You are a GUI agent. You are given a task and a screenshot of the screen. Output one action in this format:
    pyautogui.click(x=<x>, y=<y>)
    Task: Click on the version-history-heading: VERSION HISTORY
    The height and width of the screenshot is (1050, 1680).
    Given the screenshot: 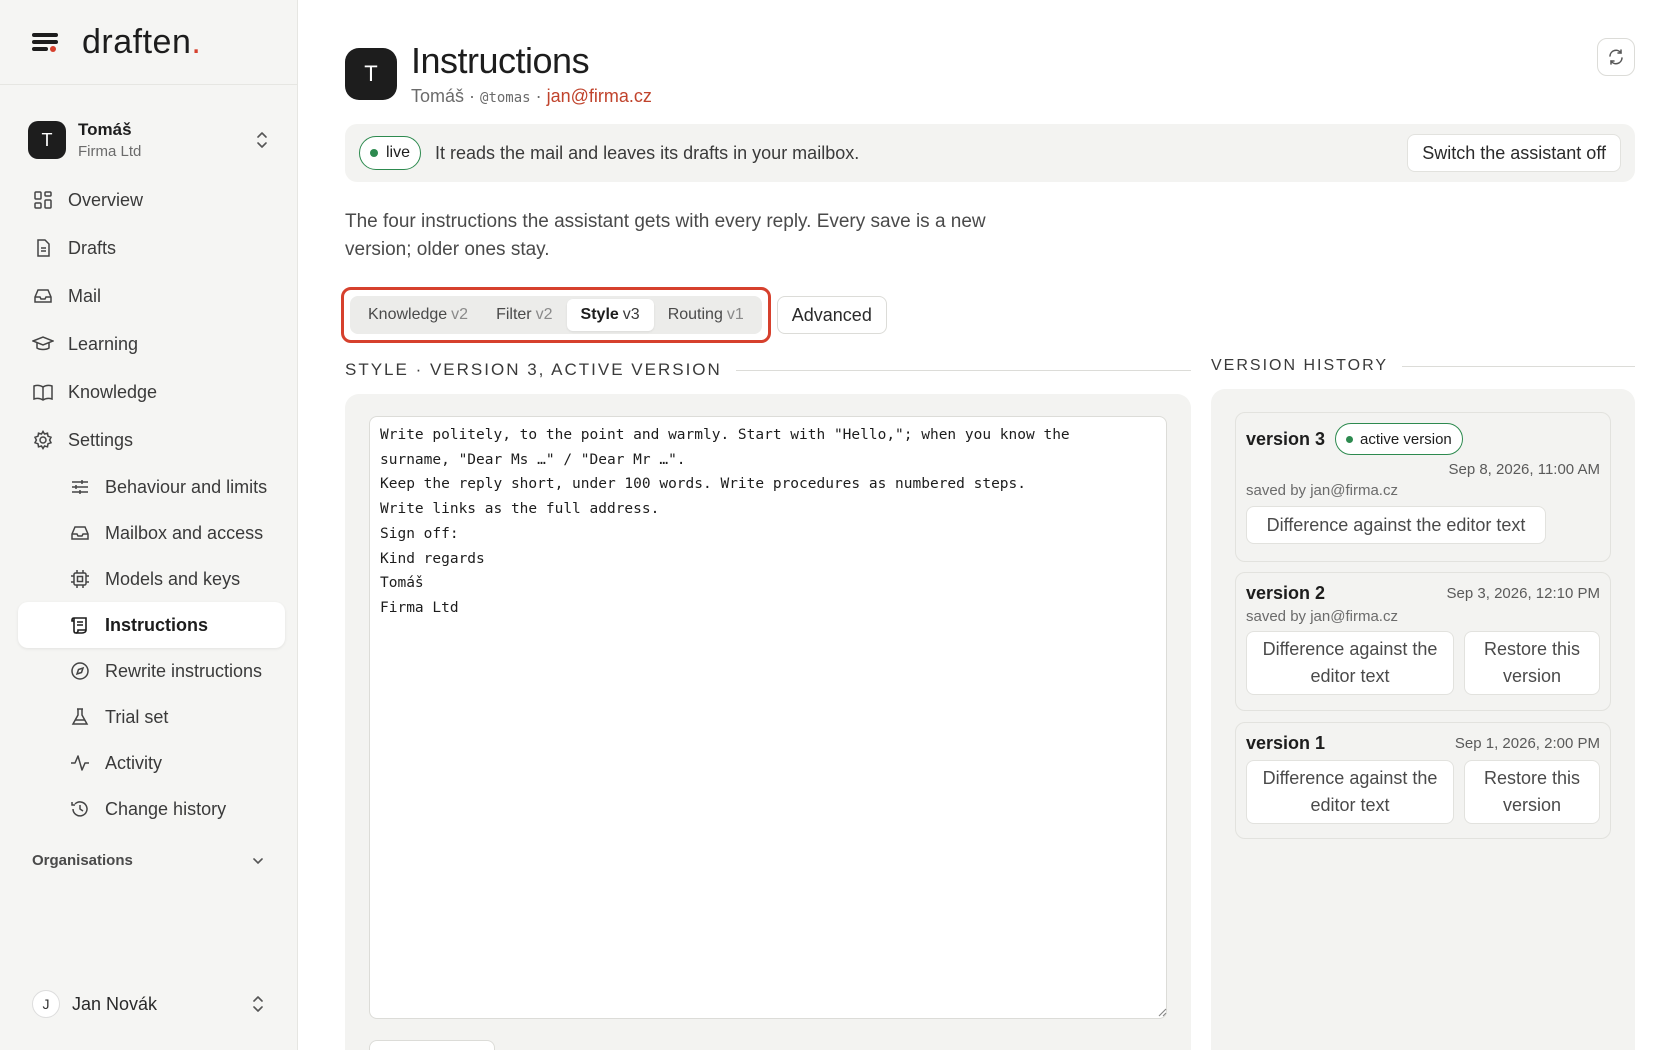 What is the action you would take?
    pyautogui.click(x=1423, y=366)
    